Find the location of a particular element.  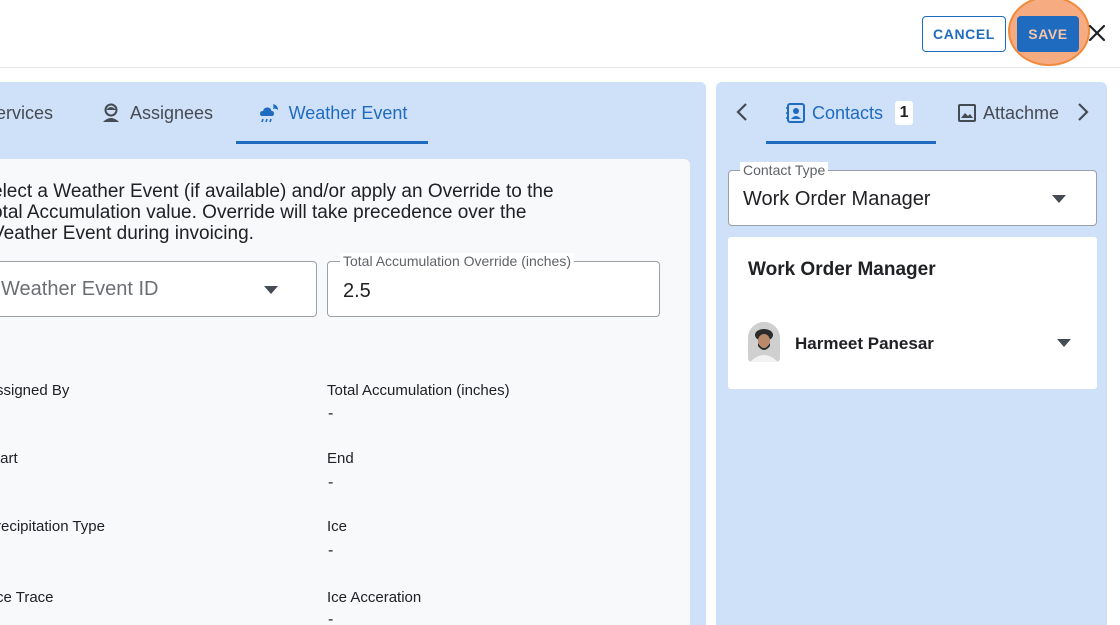

expand-arrow-icon is located at coordinates (1064, 343).